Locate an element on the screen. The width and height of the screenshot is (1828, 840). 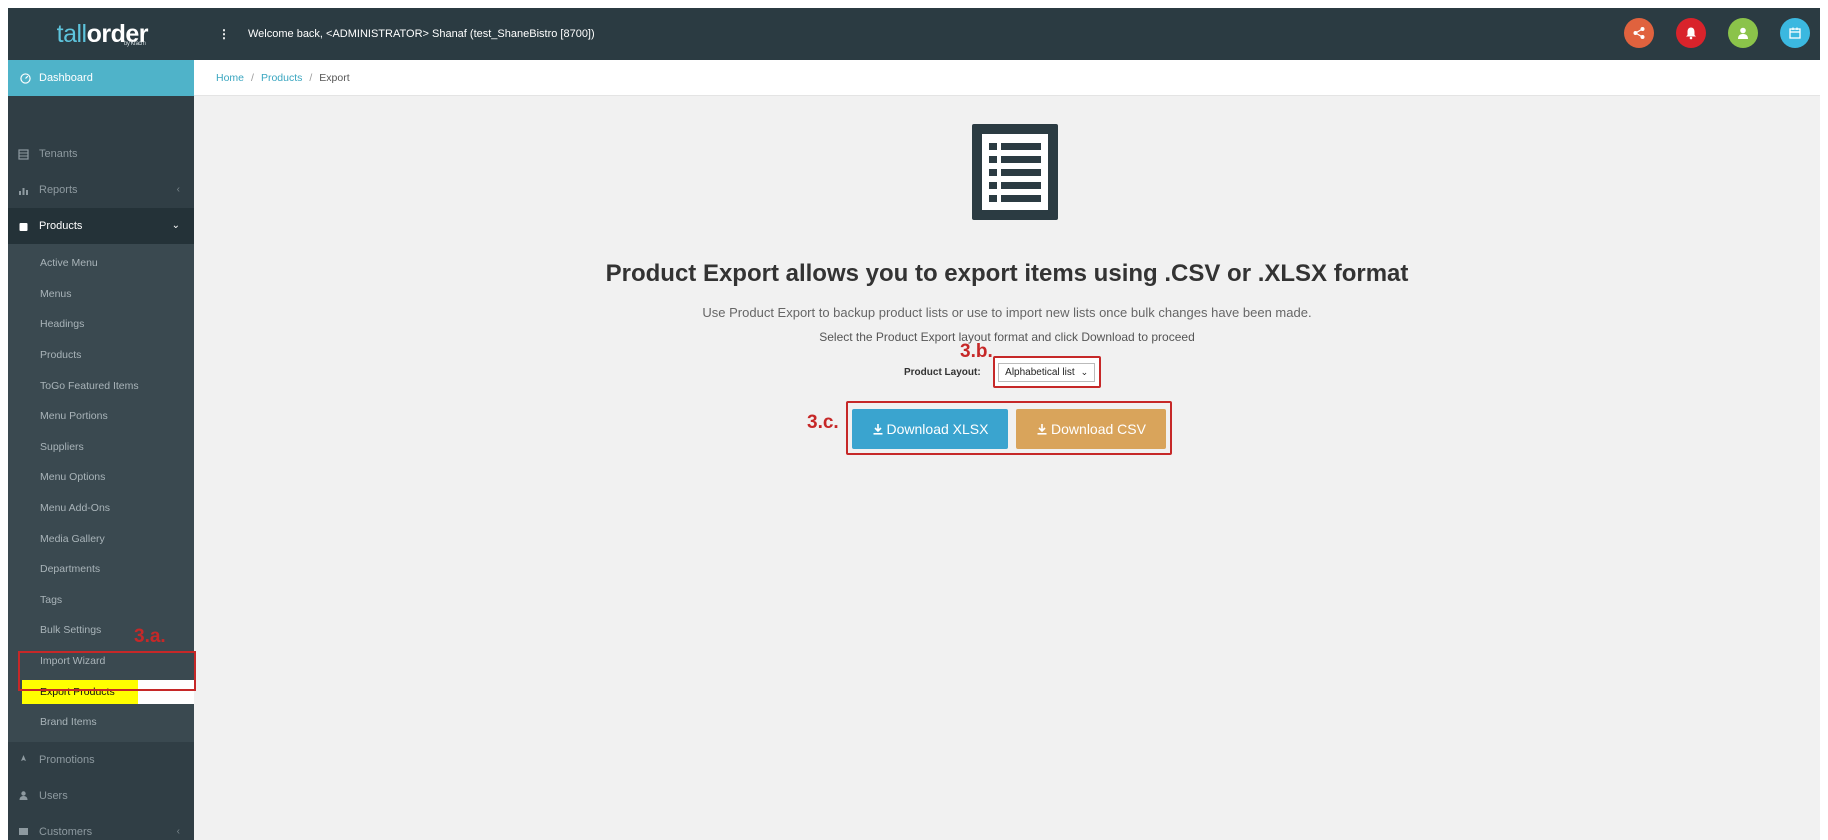
submenu-label: Headings is located at coordinates (62, 324).